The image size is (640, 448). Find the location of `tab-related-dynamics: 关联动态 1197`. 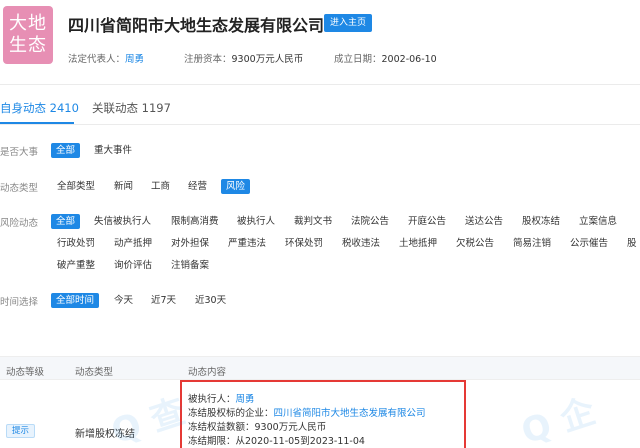

tab-related-dynamics: 关联动态 1197 is located at coordinates (131, 108).